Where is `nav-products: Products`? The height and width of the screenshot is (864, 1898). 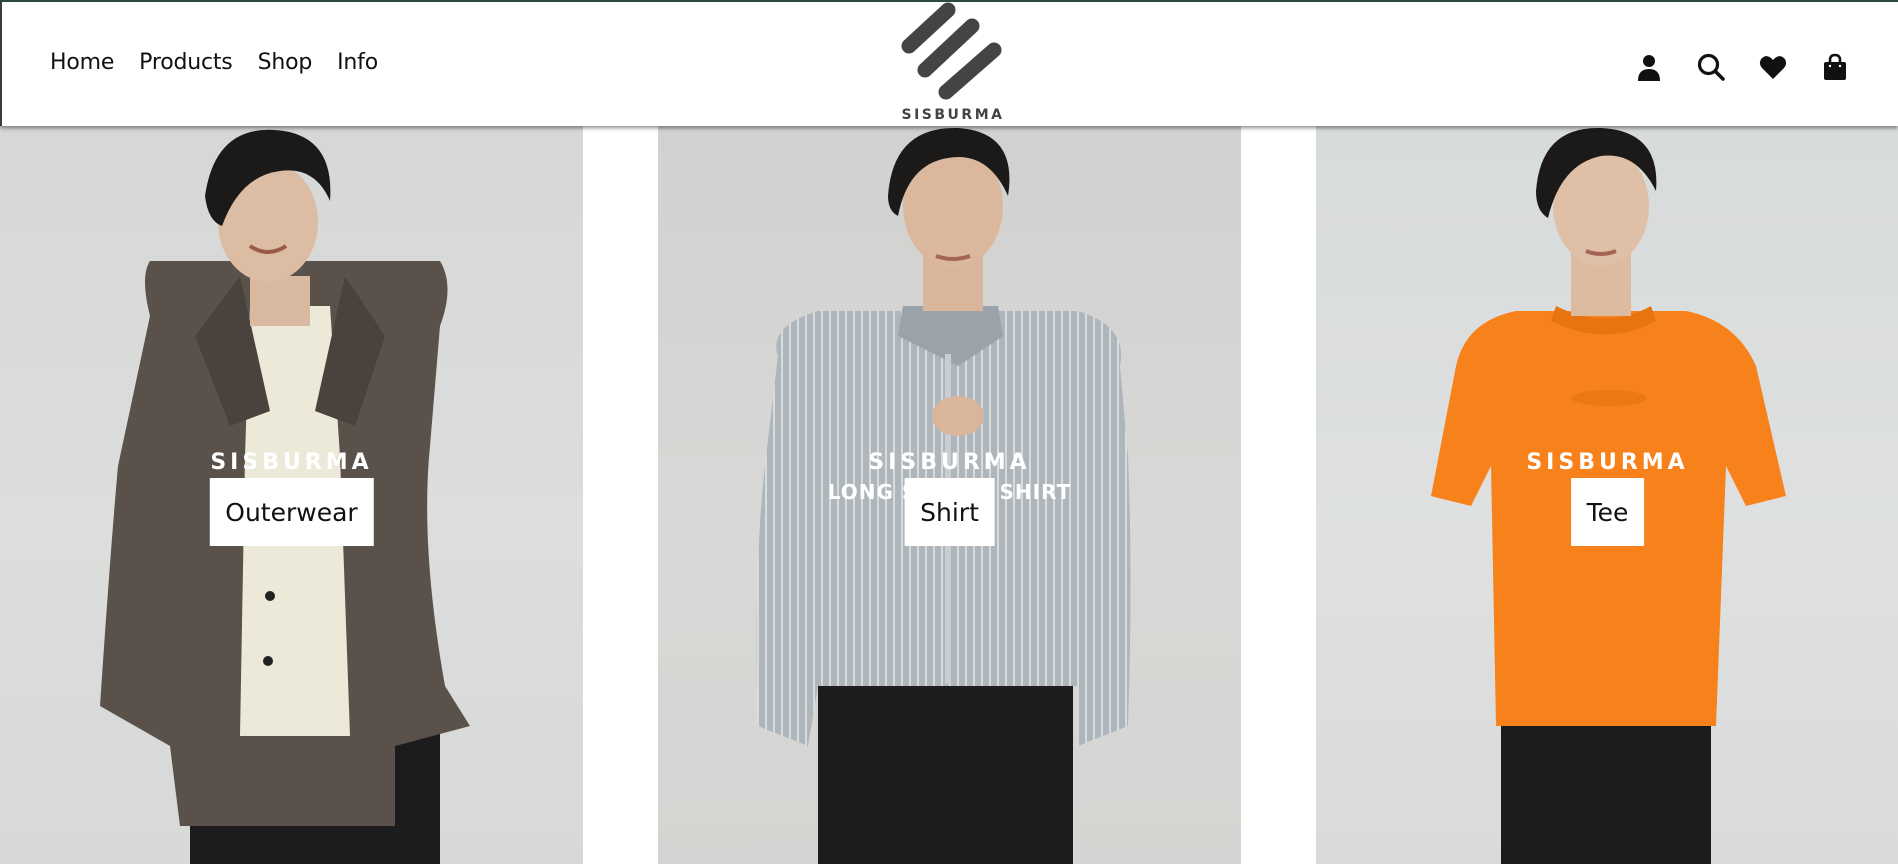
nav-products: Products is located at coordinates (186, 62).